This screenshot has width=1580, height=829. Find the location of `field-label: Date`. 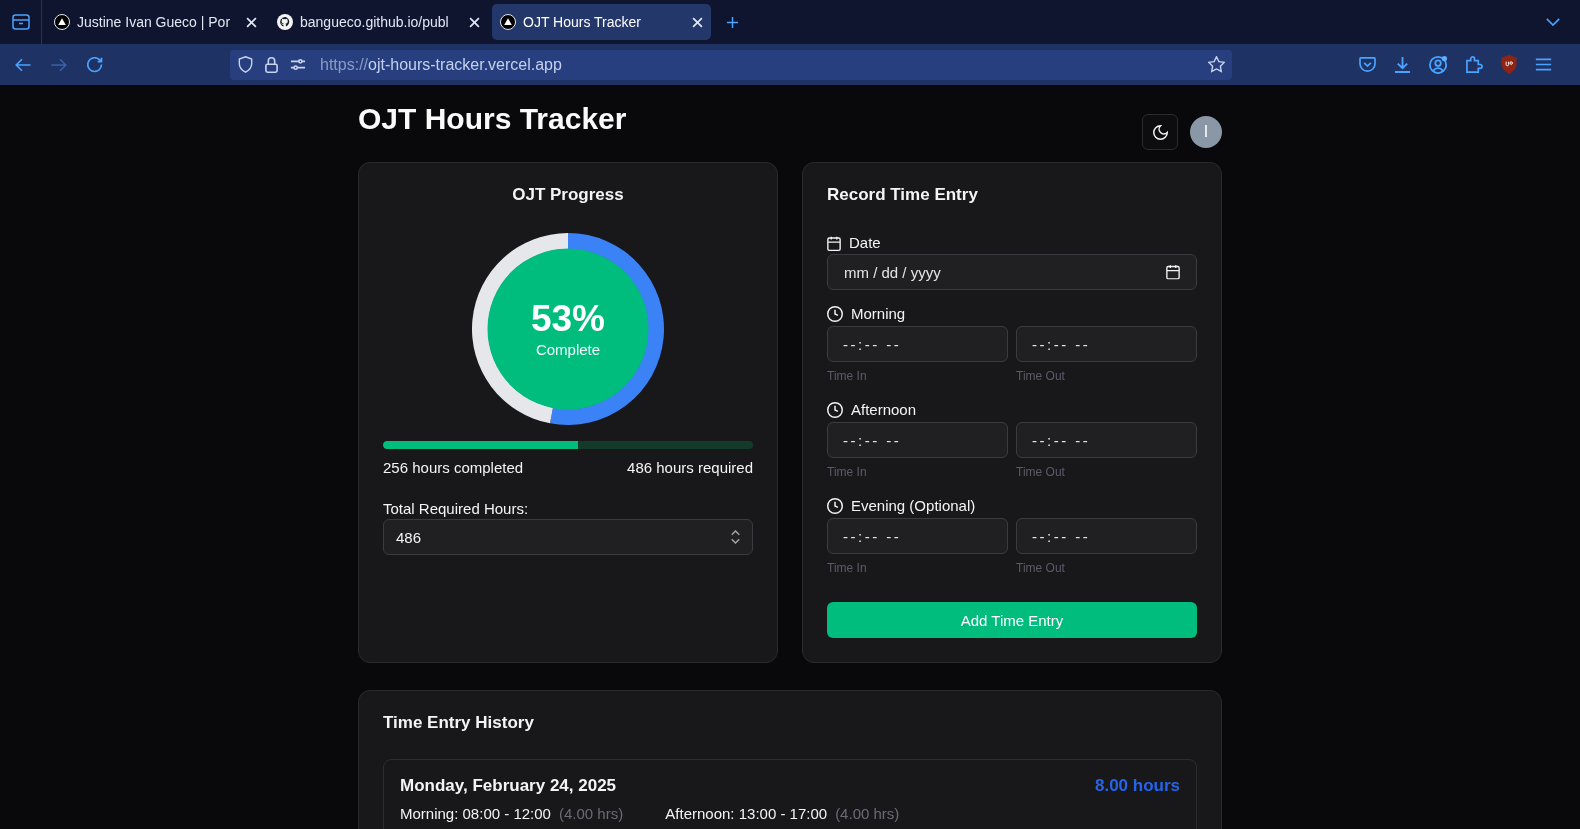

field-label: Date is located at coordinates (865, 243).